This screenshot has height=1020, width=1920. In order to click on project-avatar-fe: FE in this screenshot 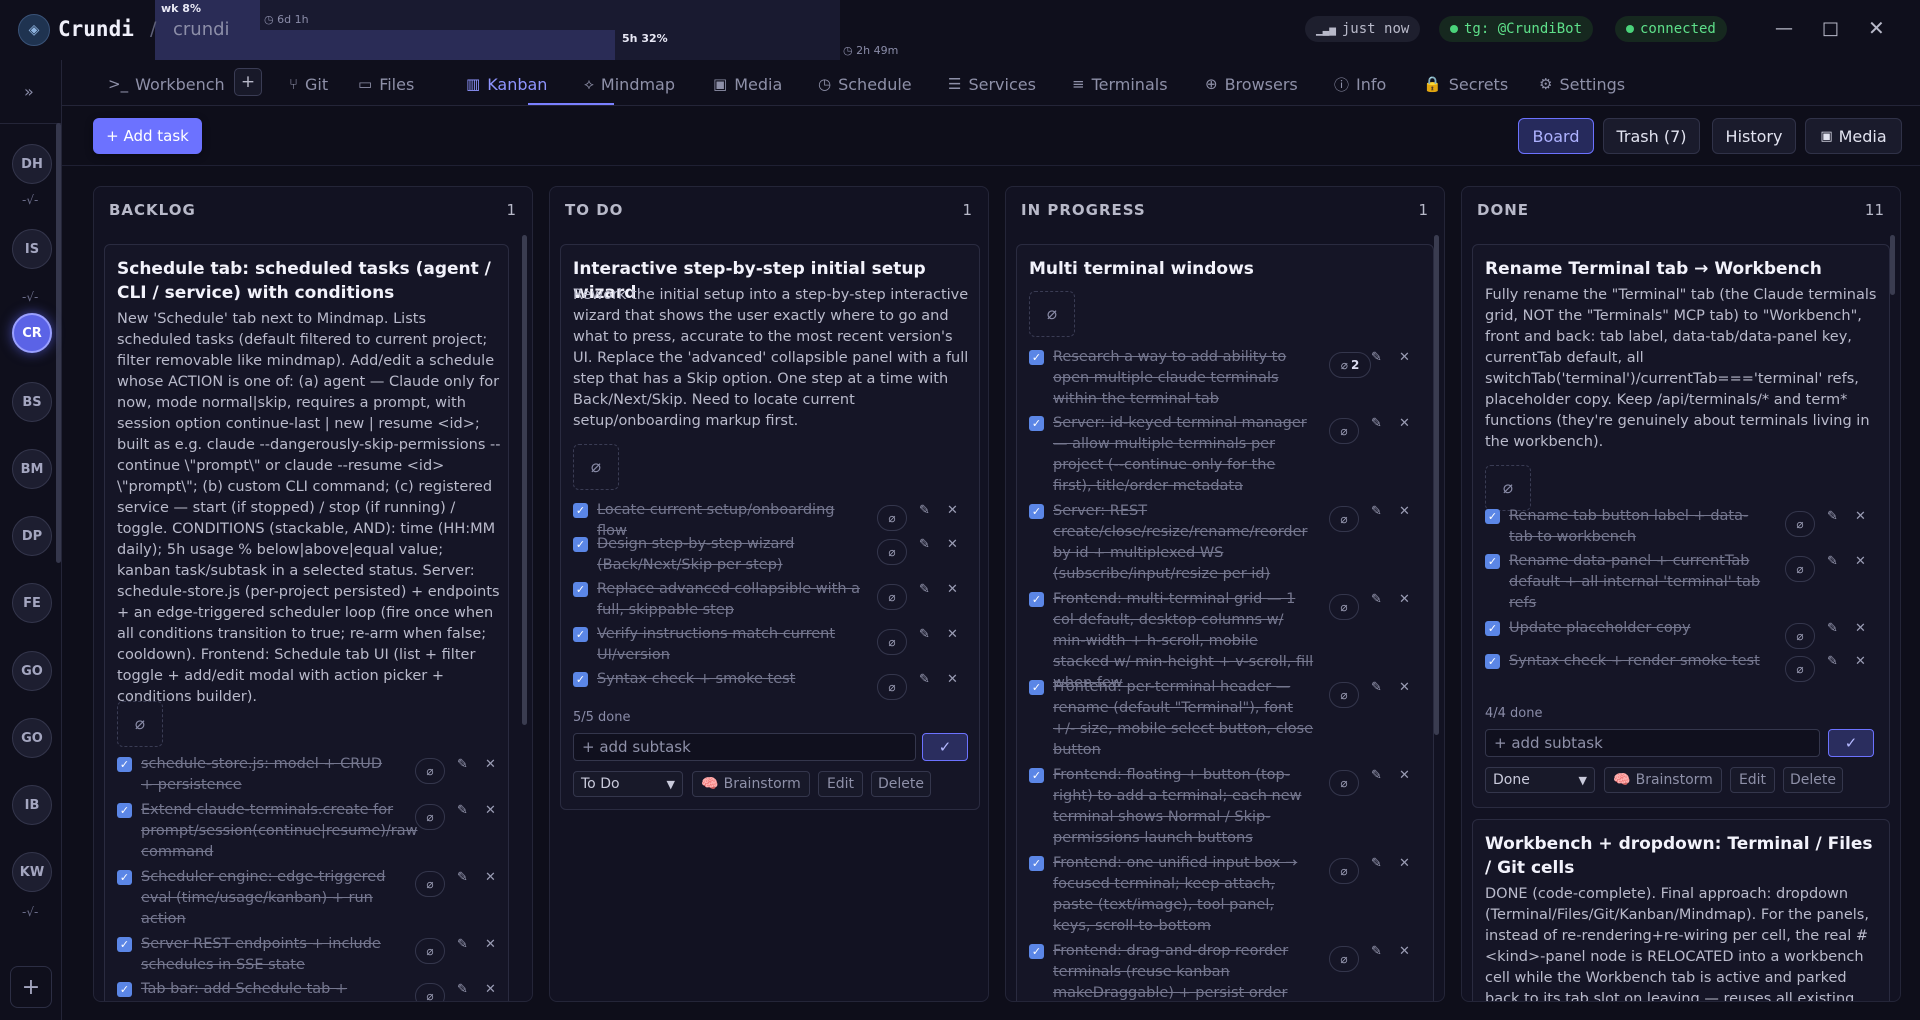, I will do `click(32, 603)`.